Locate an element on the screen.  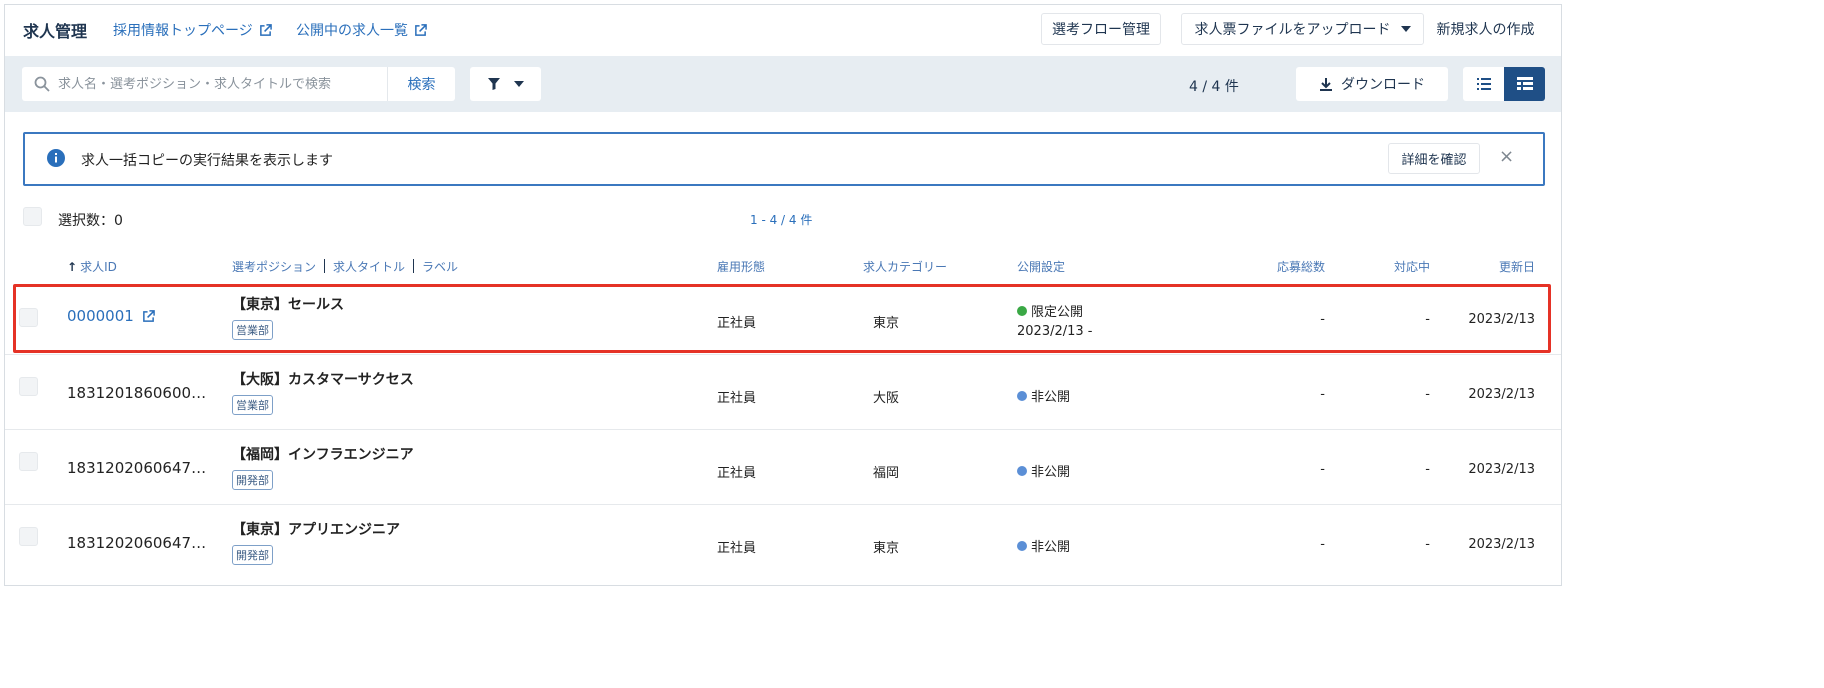
job-category: 福岡 is located at coordinates (886, 473).